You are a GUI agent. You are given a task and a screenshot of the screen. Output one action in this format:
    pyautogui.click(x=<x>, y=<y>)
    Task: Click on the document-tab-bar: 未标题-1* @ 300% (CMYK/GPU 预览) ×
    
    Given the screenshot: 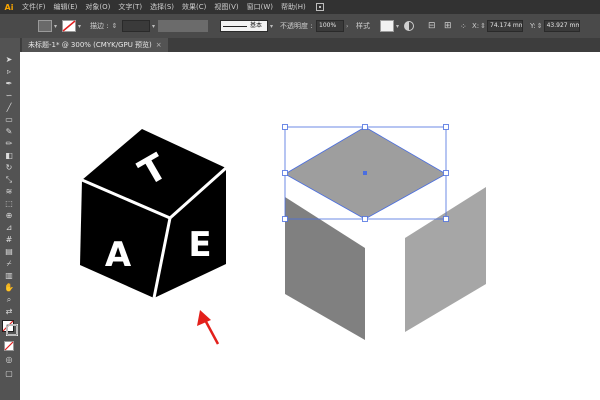 What is the action you would take?
    pyautogui.click(x=310, y=45)
    